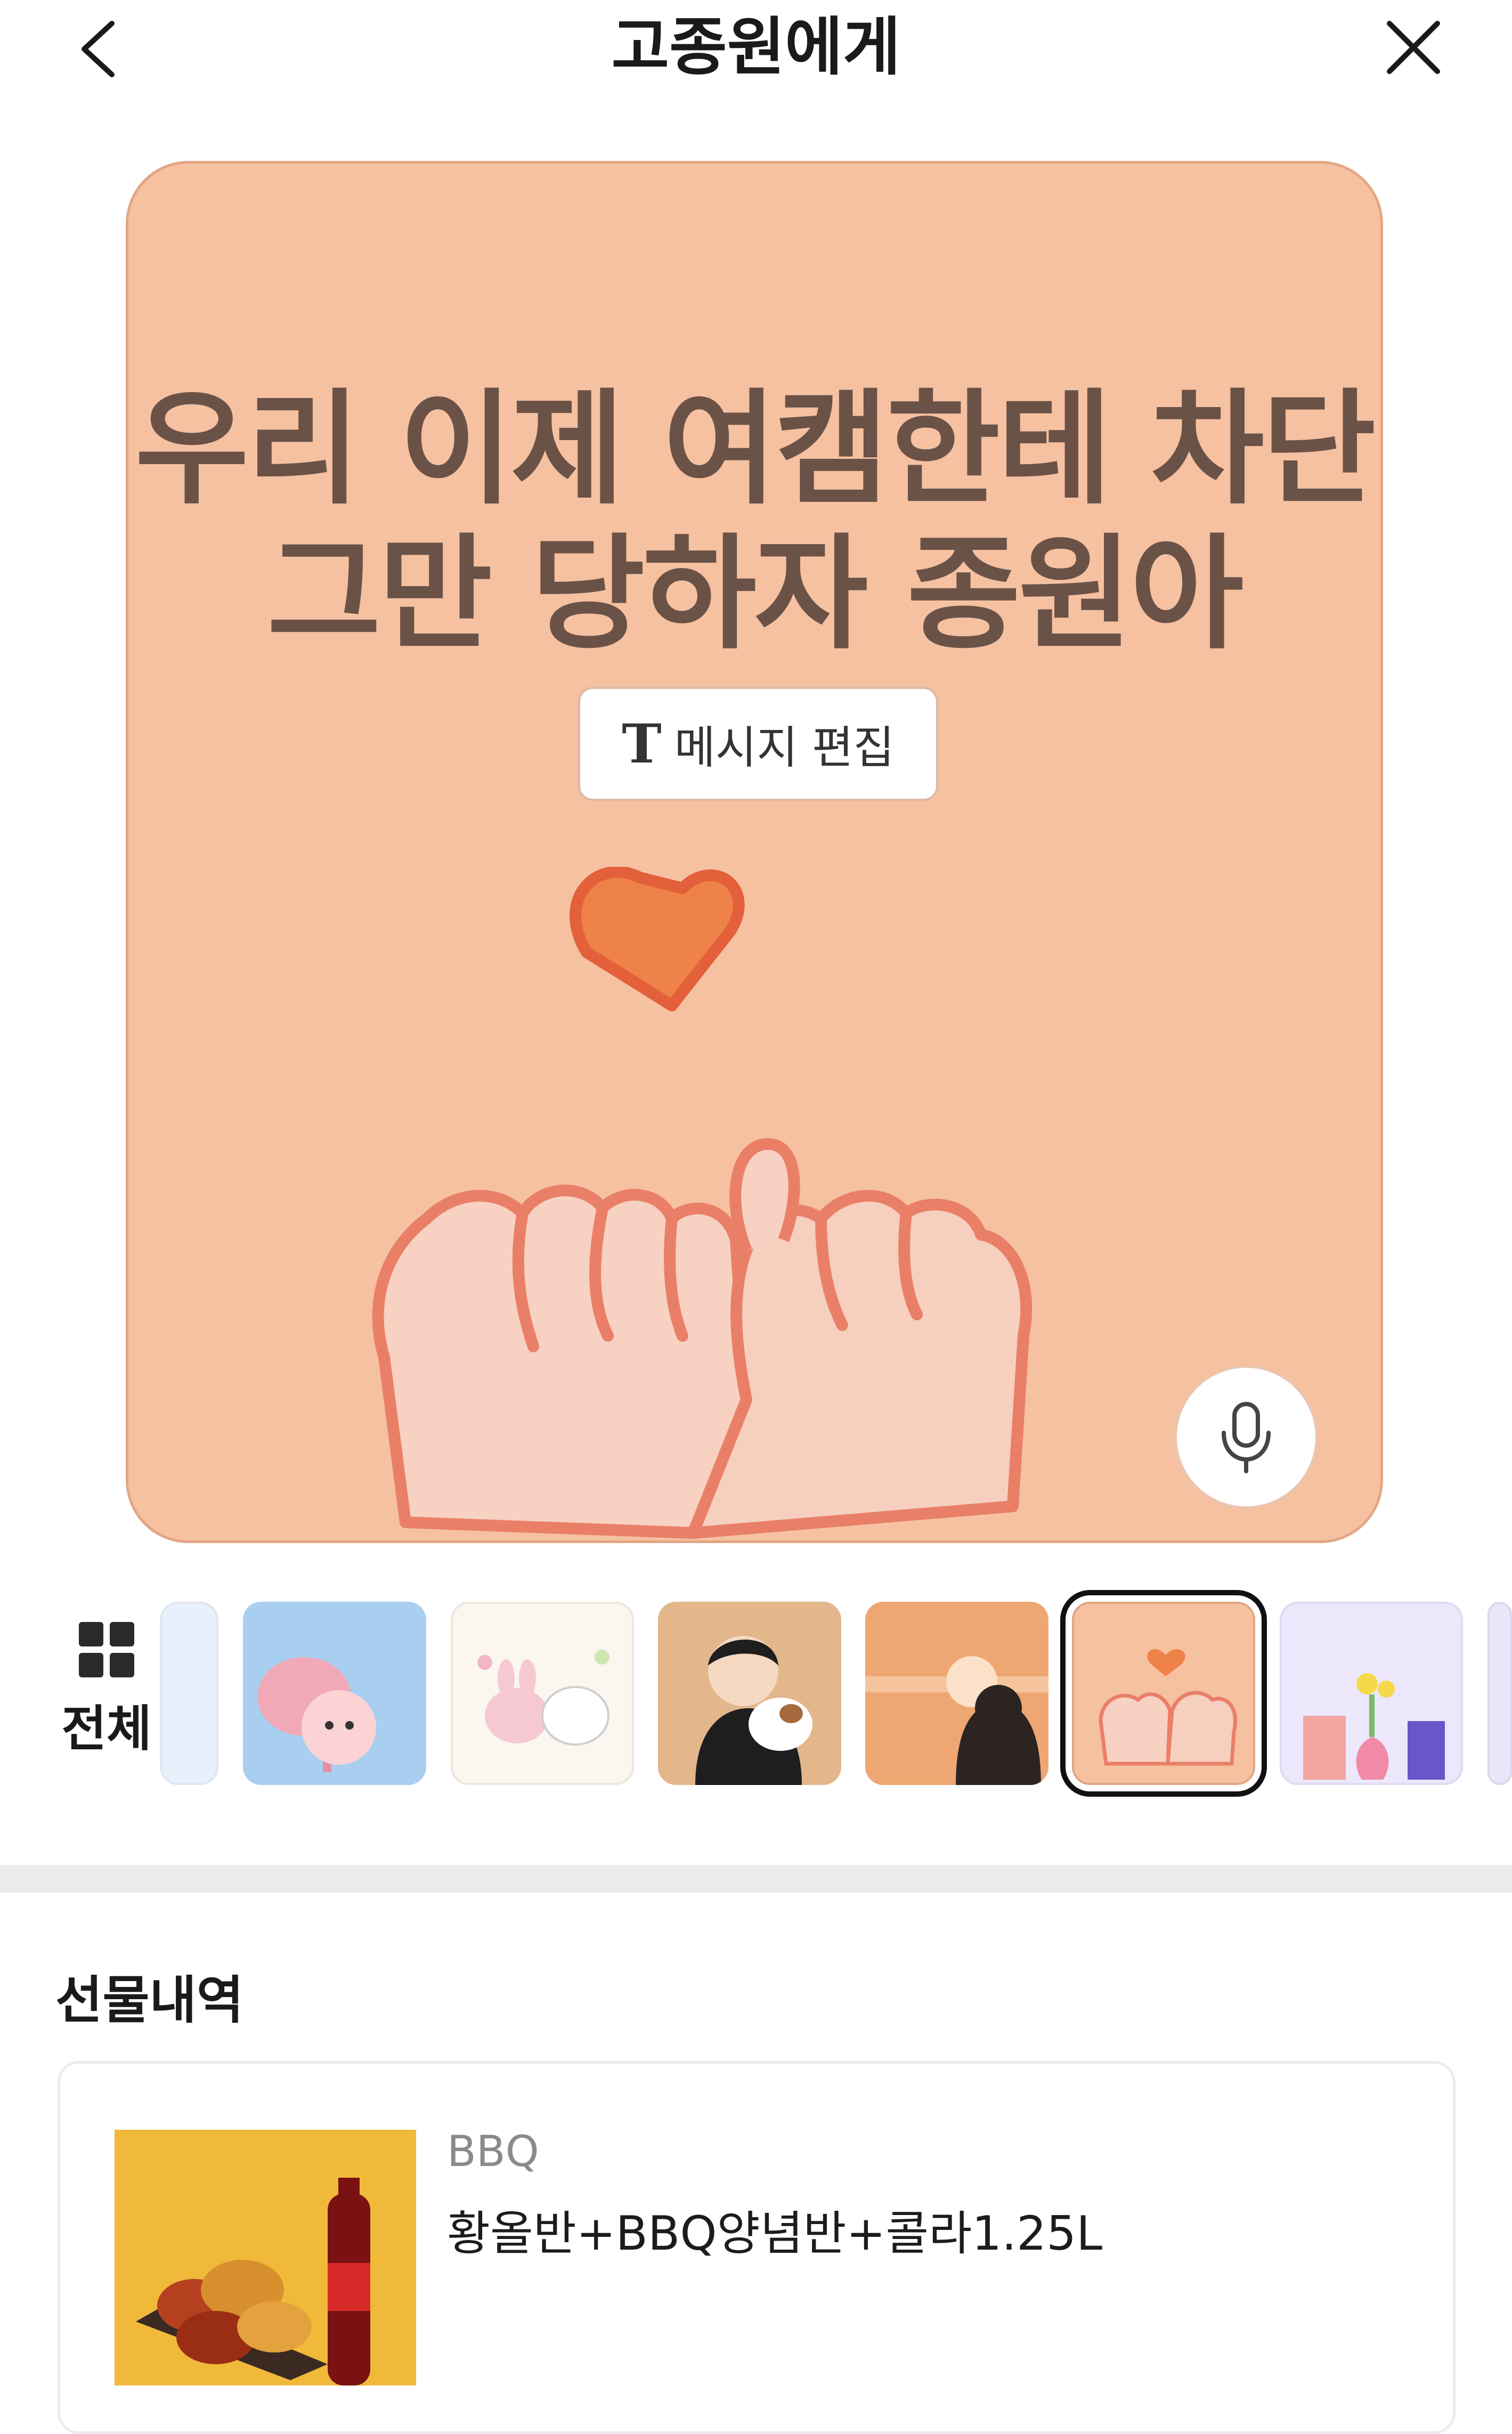 Image resolution: width=1512 pixels, height=2434 pixels. I want to click on microphone-icon, so click(1246, 1438).